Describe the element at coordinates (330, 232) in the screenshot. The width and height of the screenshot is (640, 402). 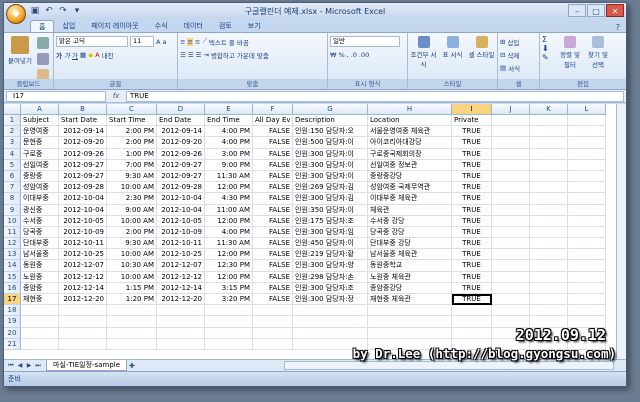
I see `cell: 인원:300 담당자:임` at that location.